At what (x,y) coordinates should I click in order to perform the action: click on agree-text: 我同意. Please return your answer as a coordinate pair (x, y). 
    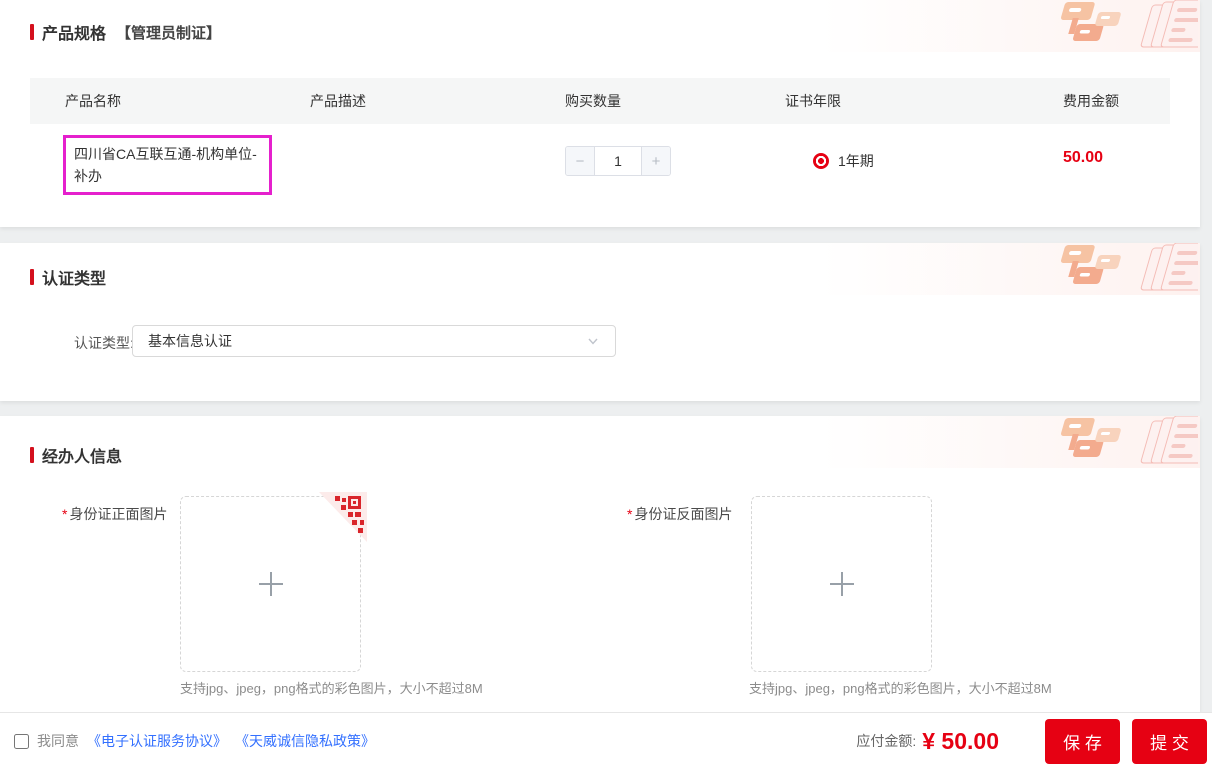
    Looking at the image, I should click on (58, 741).